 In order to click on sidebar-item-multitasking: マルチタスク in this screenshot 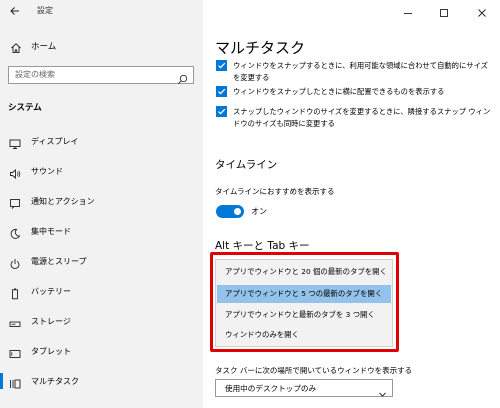, I will do `click(101, 381)`.